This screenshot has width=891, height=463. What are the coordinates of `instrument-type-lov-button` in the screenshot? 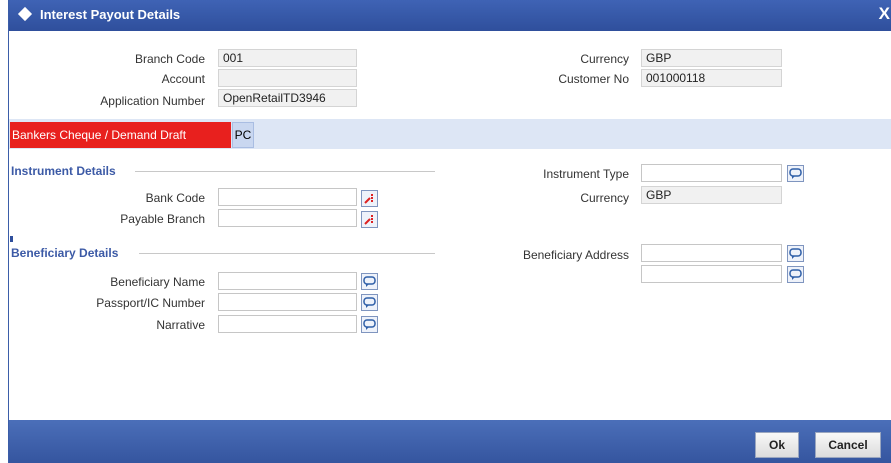 It's located at (795, 173).